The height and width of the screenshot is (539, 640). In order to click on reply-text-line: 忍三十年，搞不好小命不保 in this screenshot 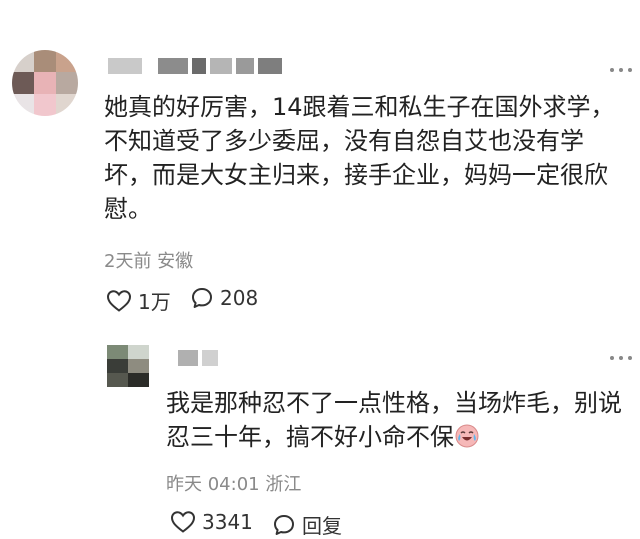, I will do `click(394, 437)`.